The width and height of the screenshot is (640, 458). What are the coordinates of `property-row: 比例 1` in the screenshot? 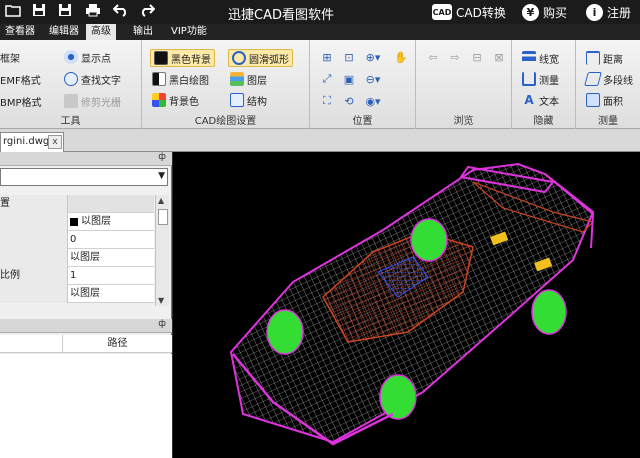 It's located at (77, 276).